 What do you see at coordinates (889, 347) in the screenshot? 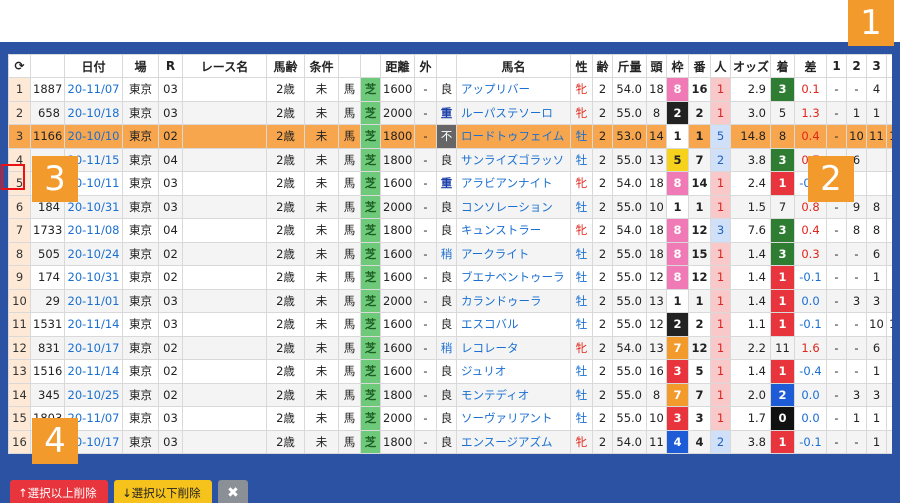
I see `cell-c4: 6` at bounding box center [889, 347].